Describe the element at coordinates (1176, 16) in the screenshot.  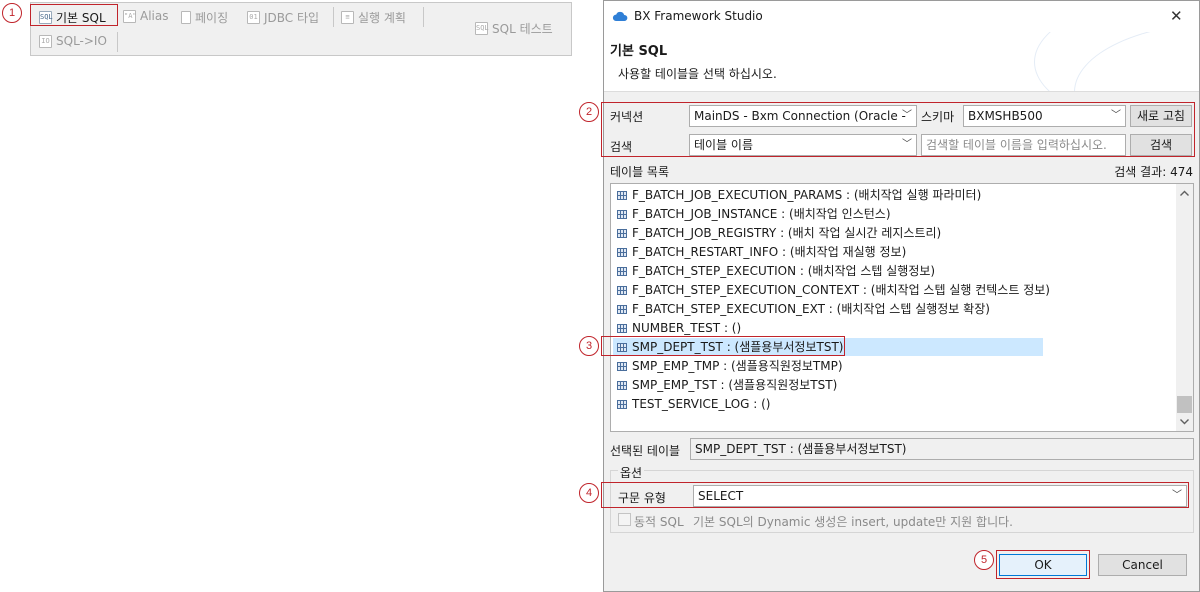
I see `close-icon: ✕` at that location.